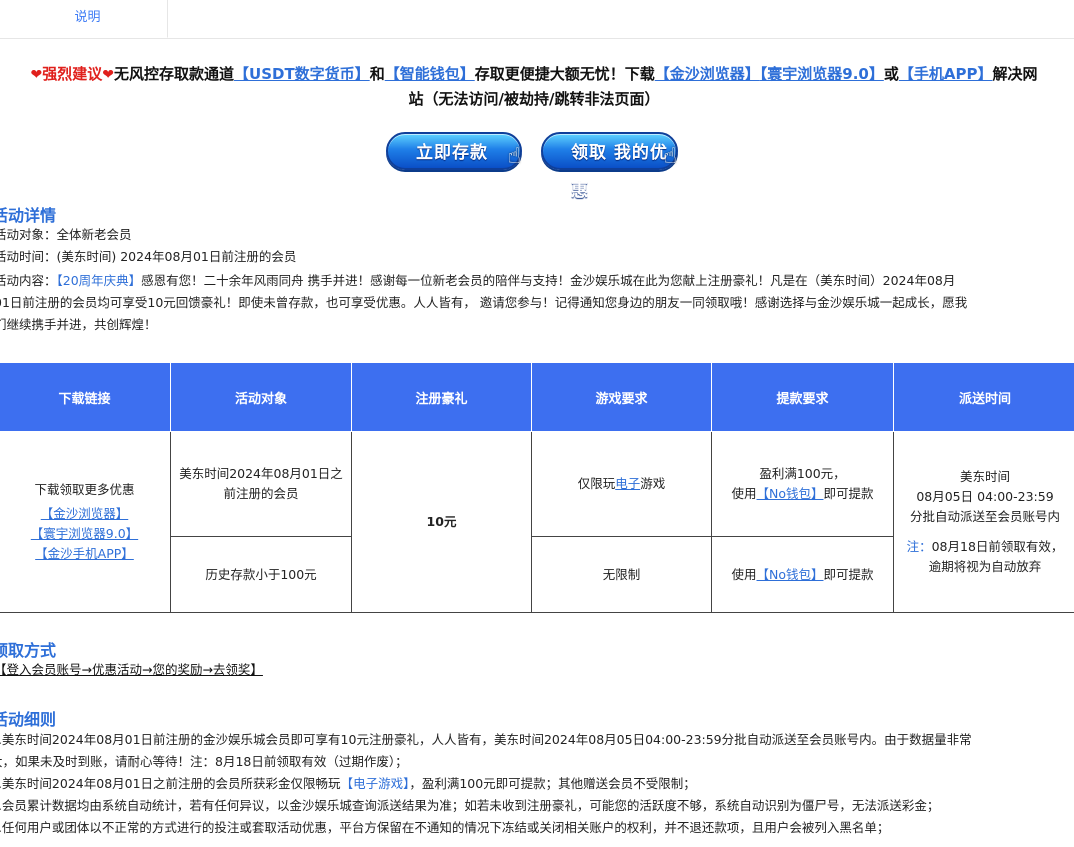 The height and width of the screenshot is (847, 1074). I want to click on download-link-mobile-app: 【金沙手机APP】, so click(84, 553).